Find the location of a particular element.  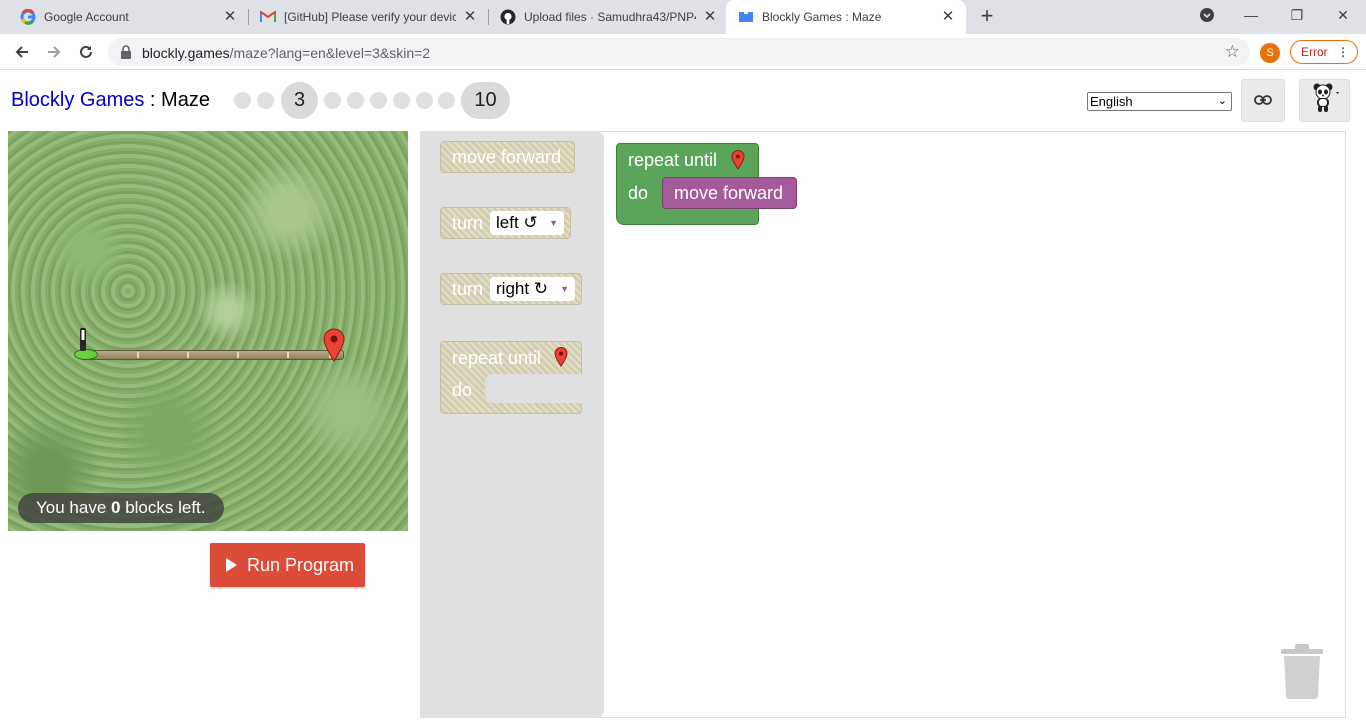

link-button is located at coordinates (1263, 100).